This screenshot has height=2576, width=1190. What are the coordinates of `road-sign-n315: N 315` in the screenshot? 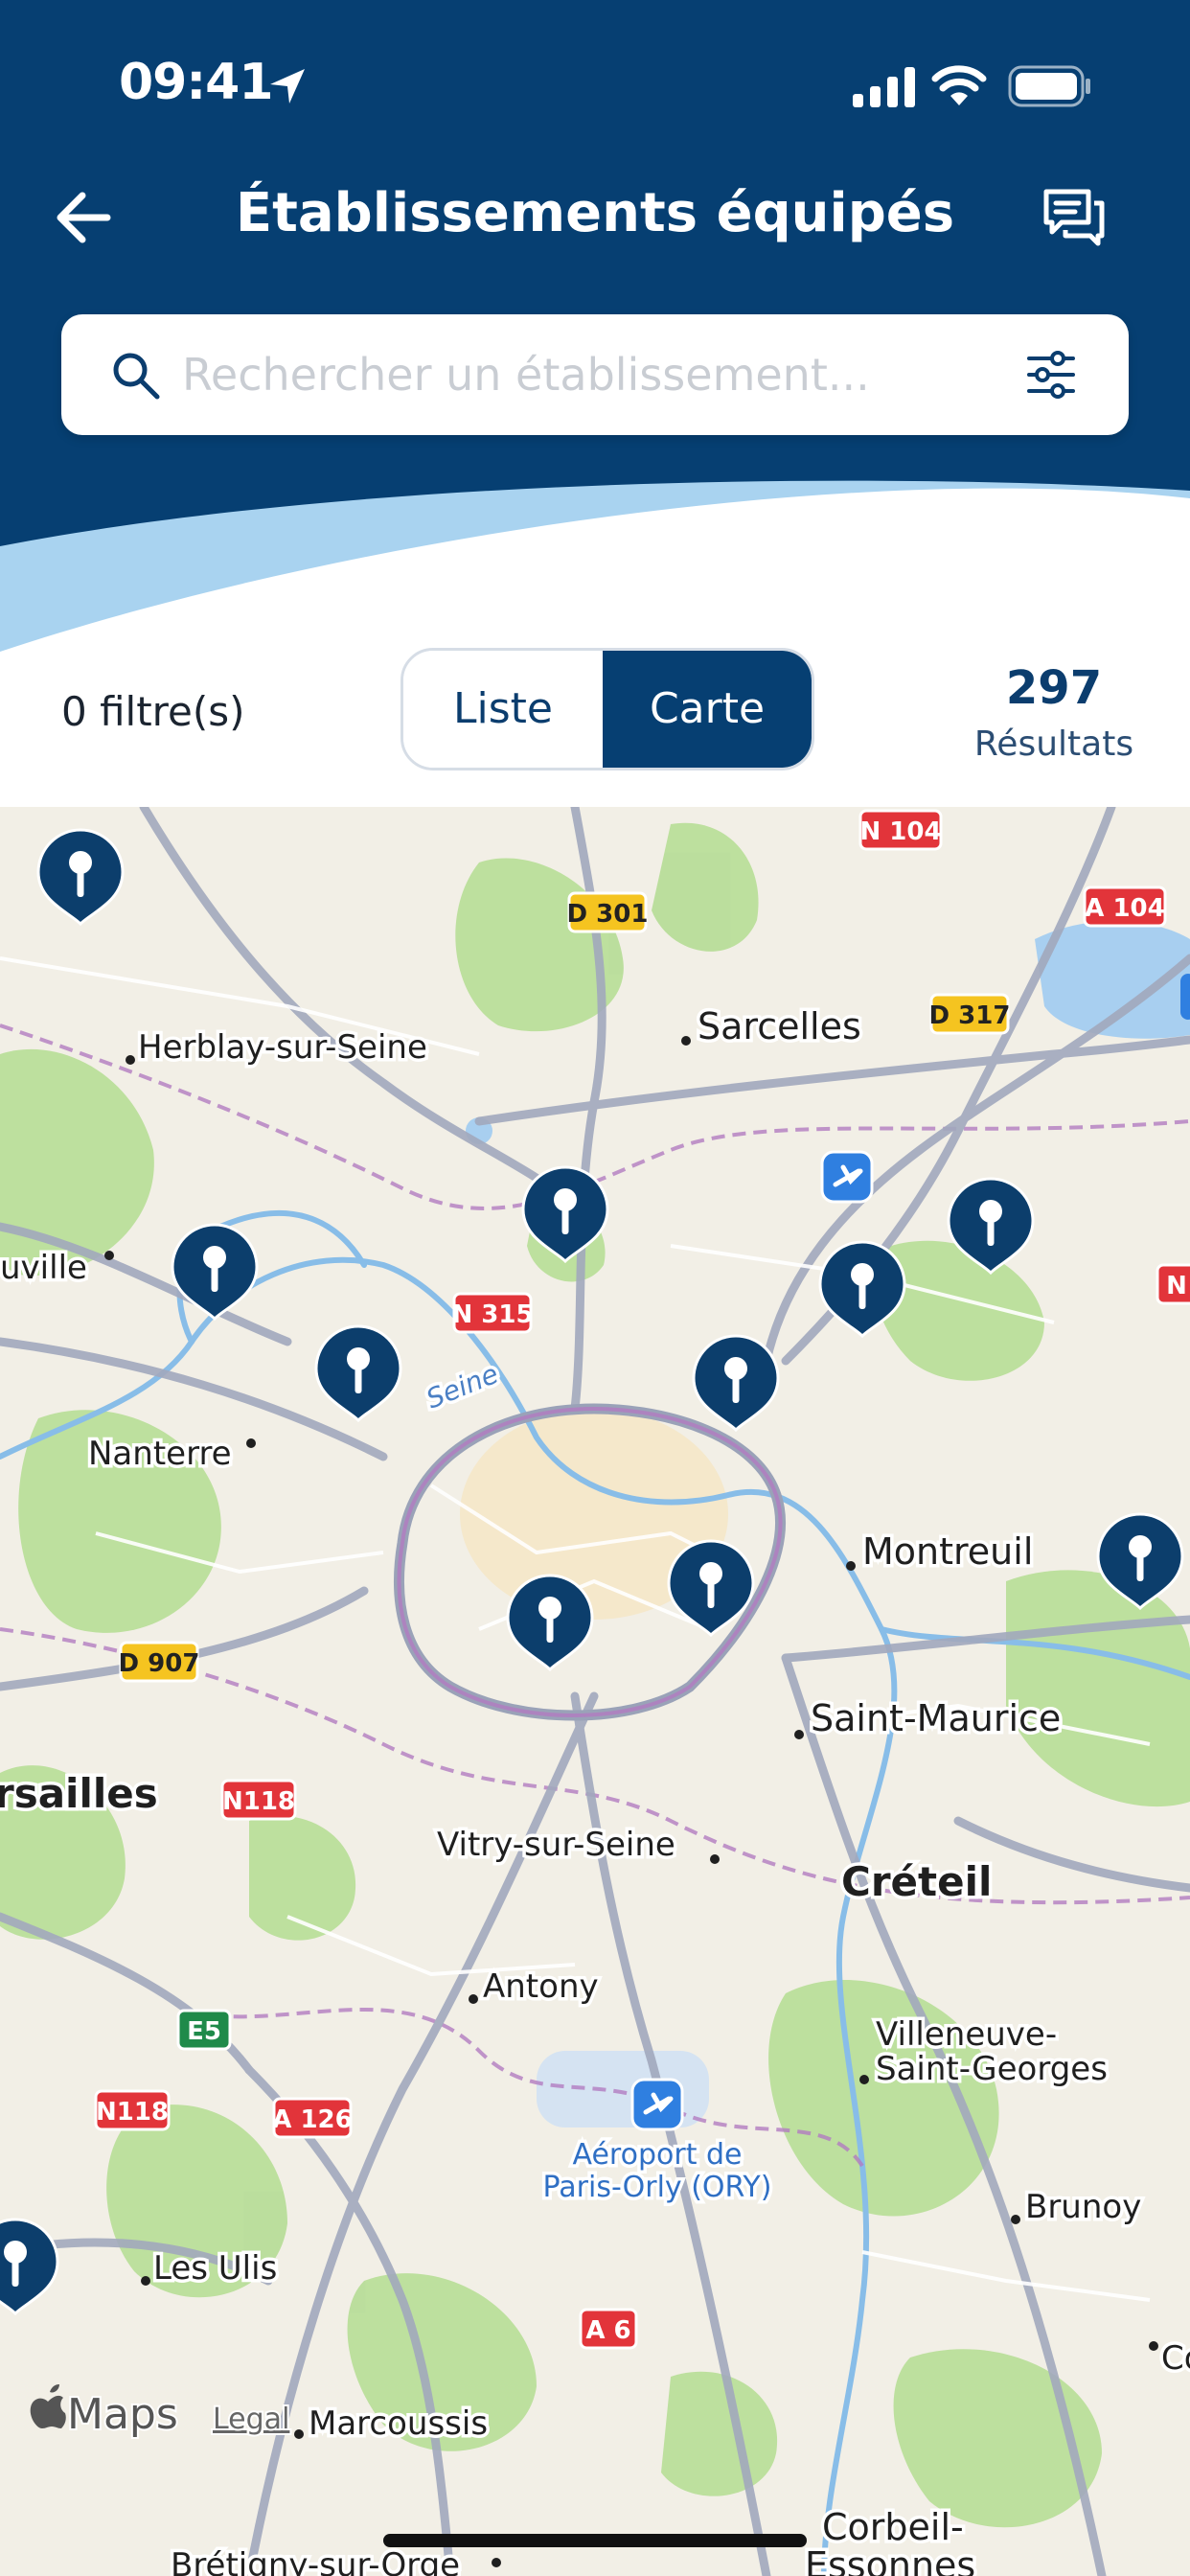 It's located at (493, 1313).